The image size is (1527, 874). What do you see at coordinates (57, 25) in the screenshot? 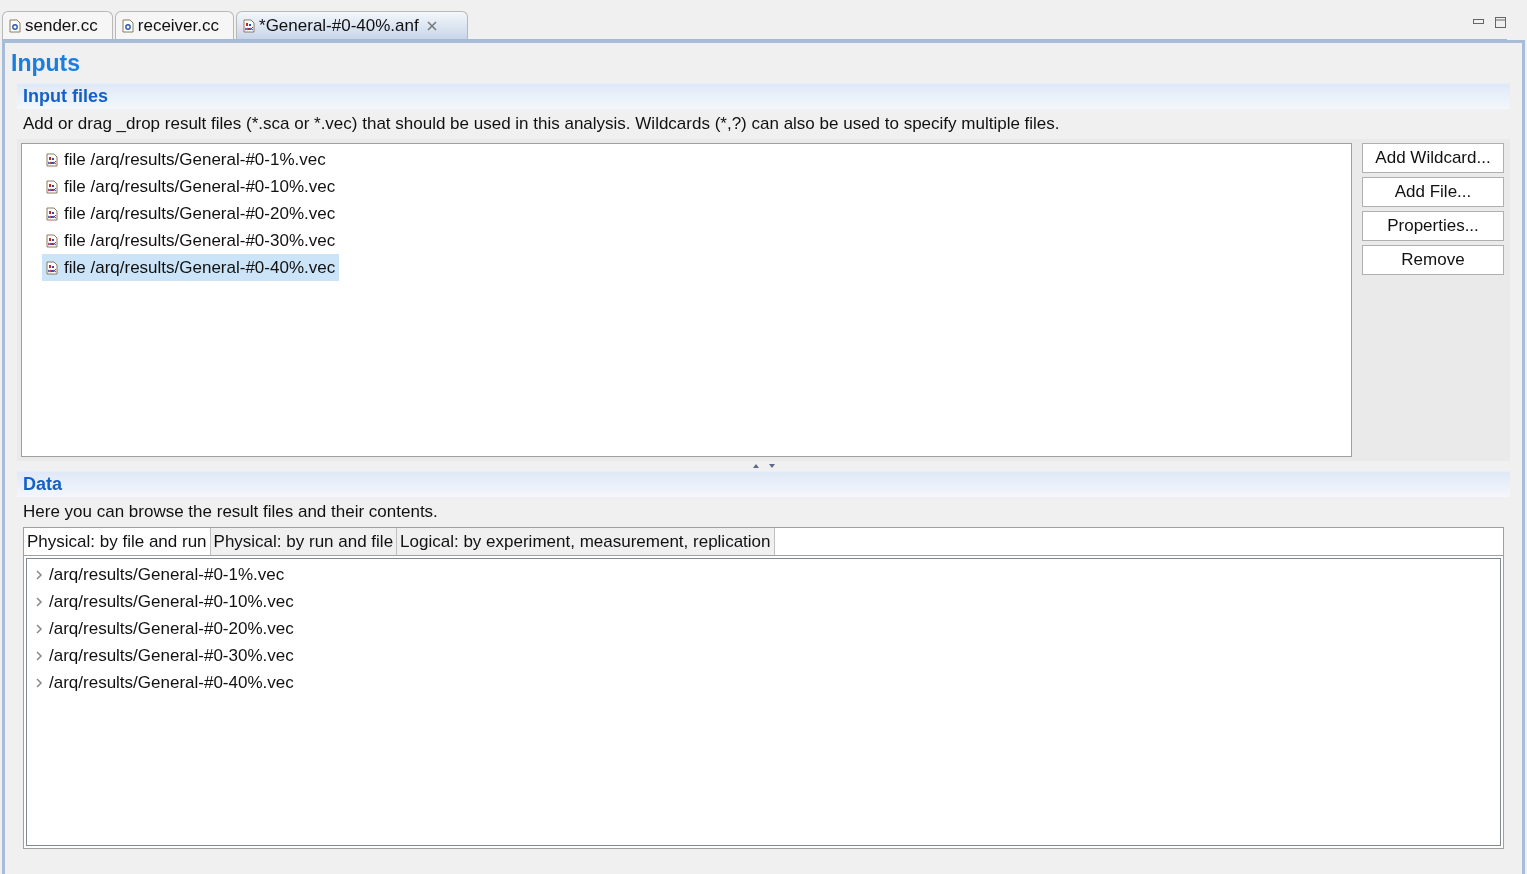
I see `editor-tab: sender.cc` at bounding box center [57, 25].